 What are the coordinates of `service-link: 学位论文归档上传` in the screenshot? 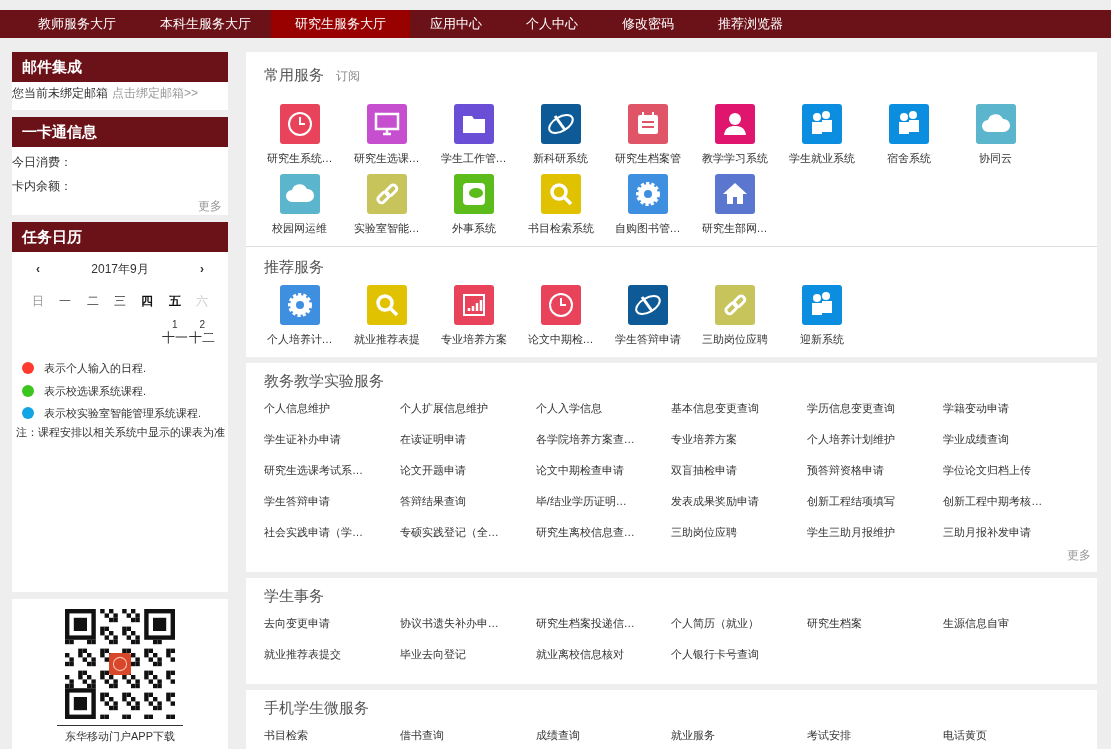 It's located at (1011, 476).